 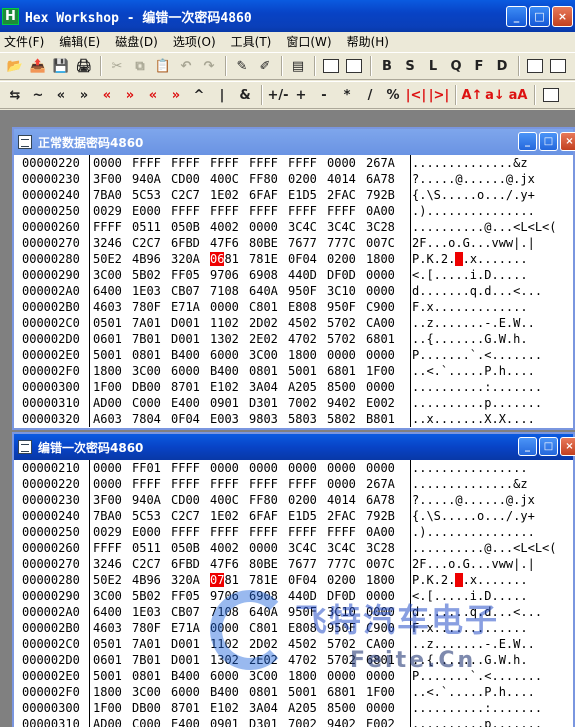 I want to click on rotate-right-icon: », so click(x=130, y=95).